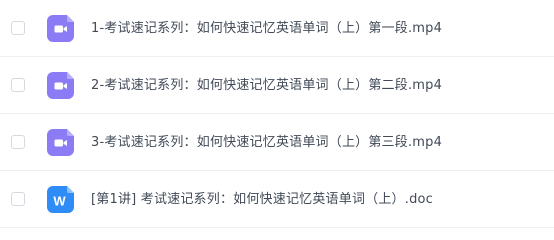 This screenshot has width=554, height=240. I want to click on word-file-icon: W, so click(60, 199).